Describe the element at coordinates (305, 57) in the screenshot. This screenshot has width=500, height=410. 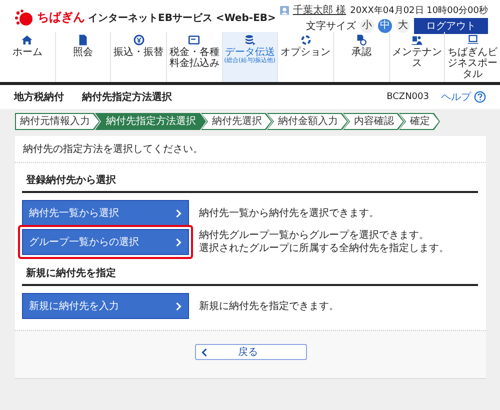
I see `nav-tab: オプション` at that location.